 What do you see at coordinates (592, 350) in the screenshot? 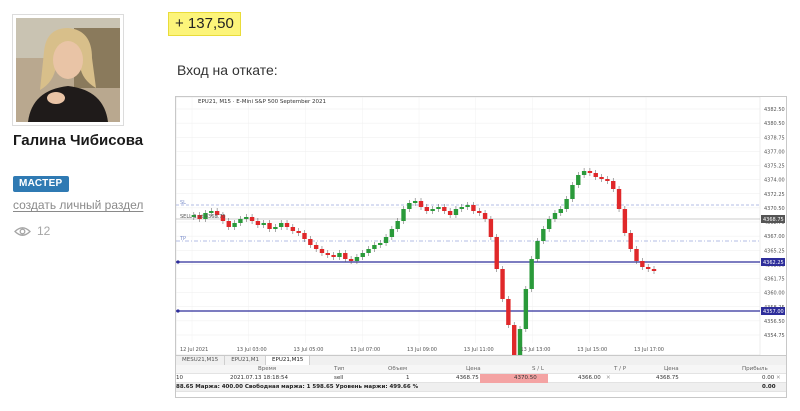
I see `time-tick-label: 13 Jul 15:00` at bounding box center [592, 350].